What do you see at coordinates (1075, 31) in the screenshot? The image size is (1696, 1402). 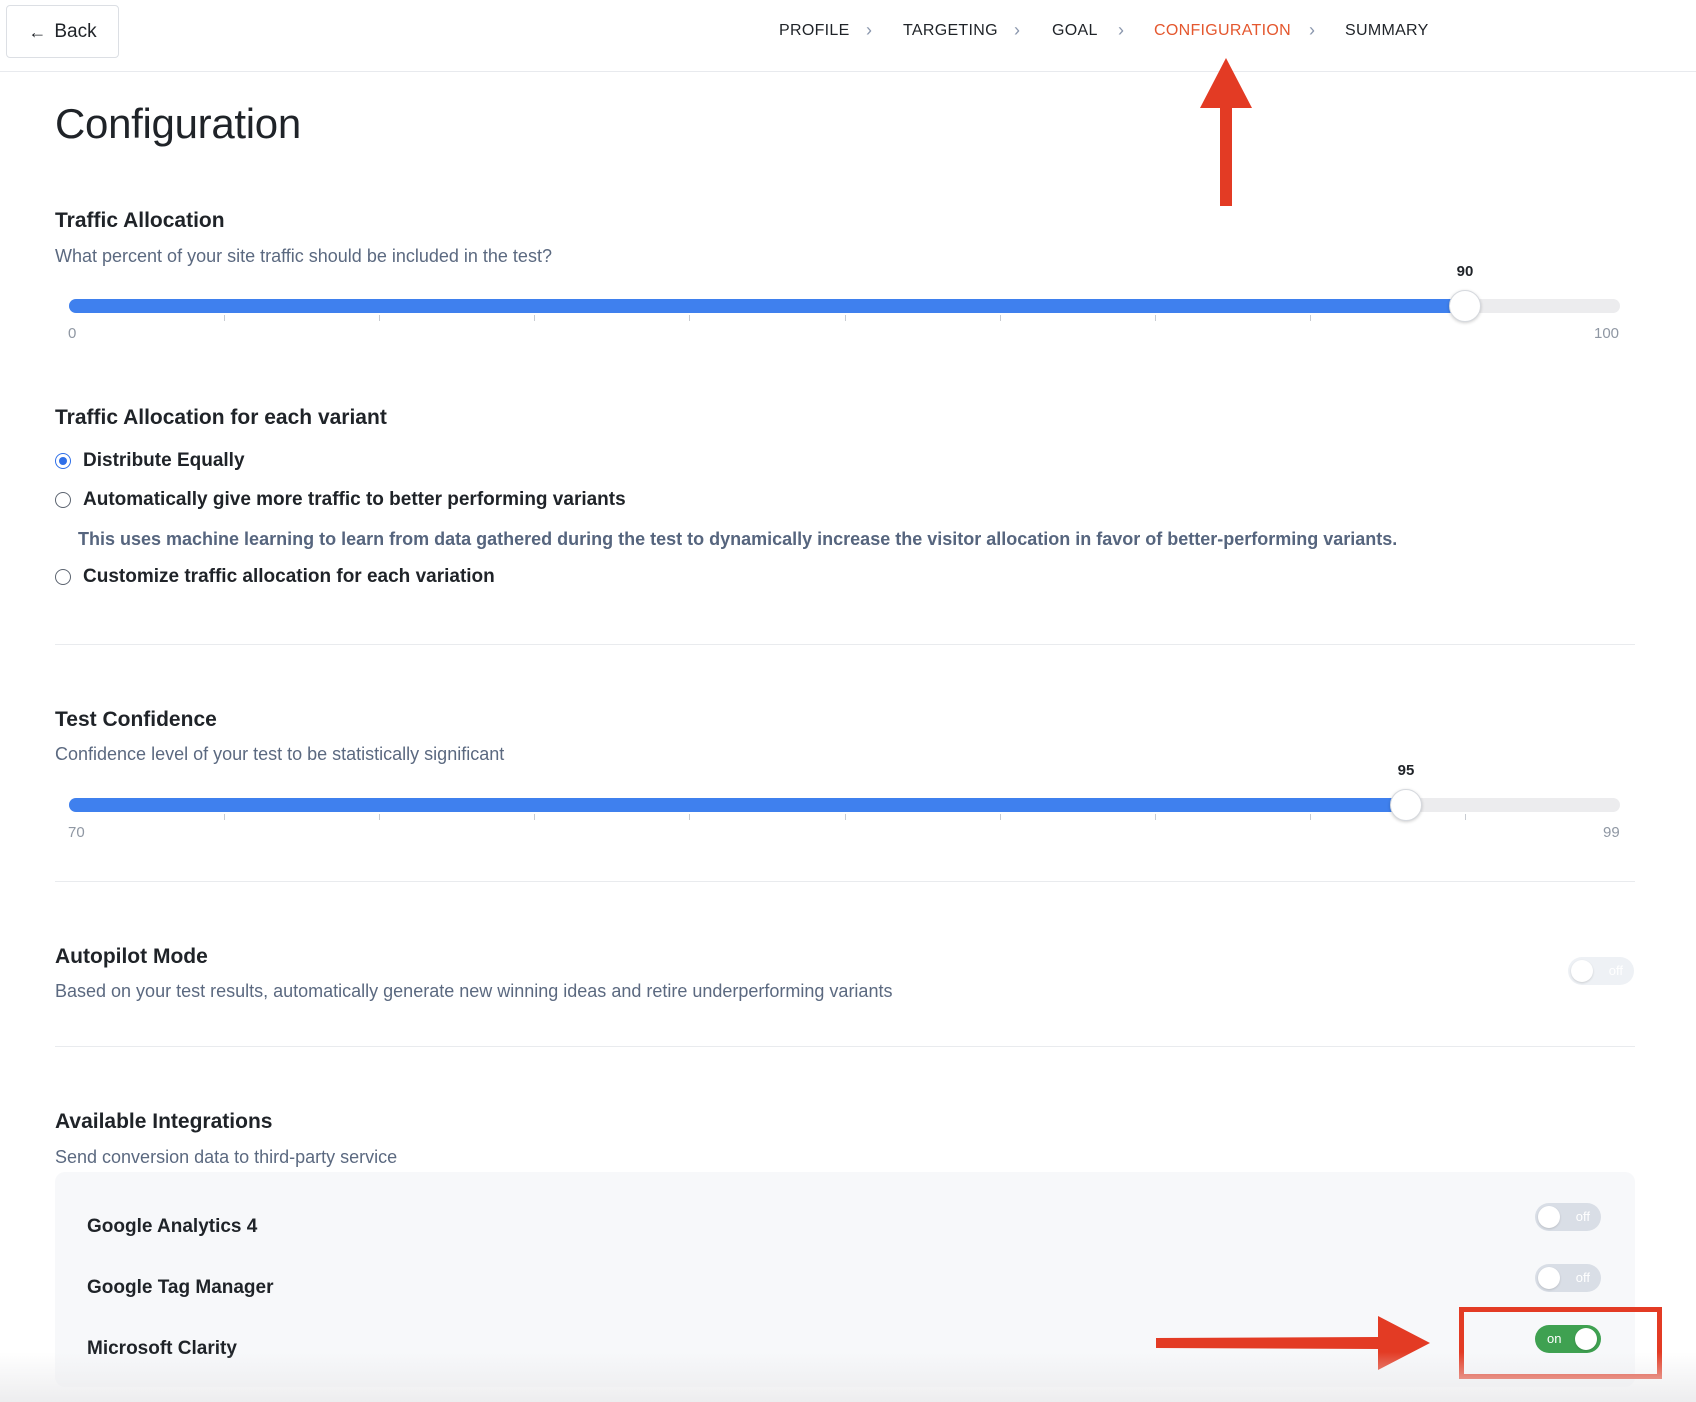 I see `step-goal: GOAL` at bounding box center [1075, 31].